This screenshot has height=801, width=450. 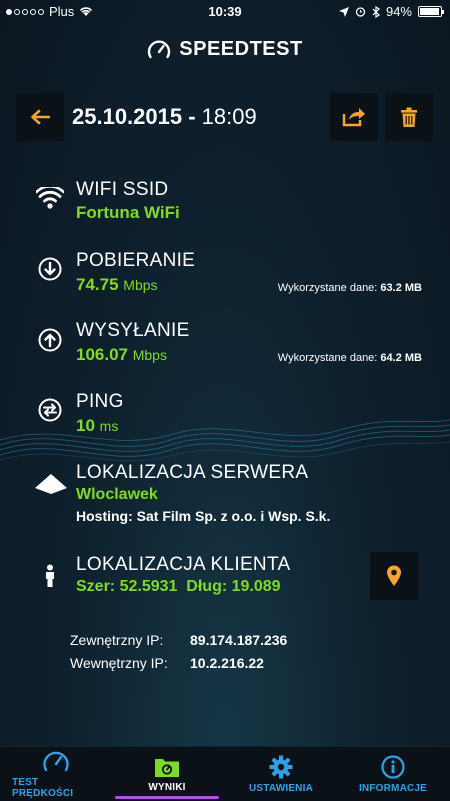 I want to click on upload-icon, so click(x=50, y=340).